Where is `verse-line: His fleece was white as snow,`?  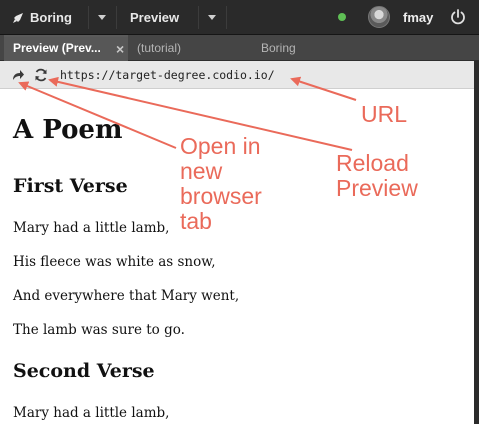
verse-line: His fleece was white as snow, is located at coordinates (114, 262).